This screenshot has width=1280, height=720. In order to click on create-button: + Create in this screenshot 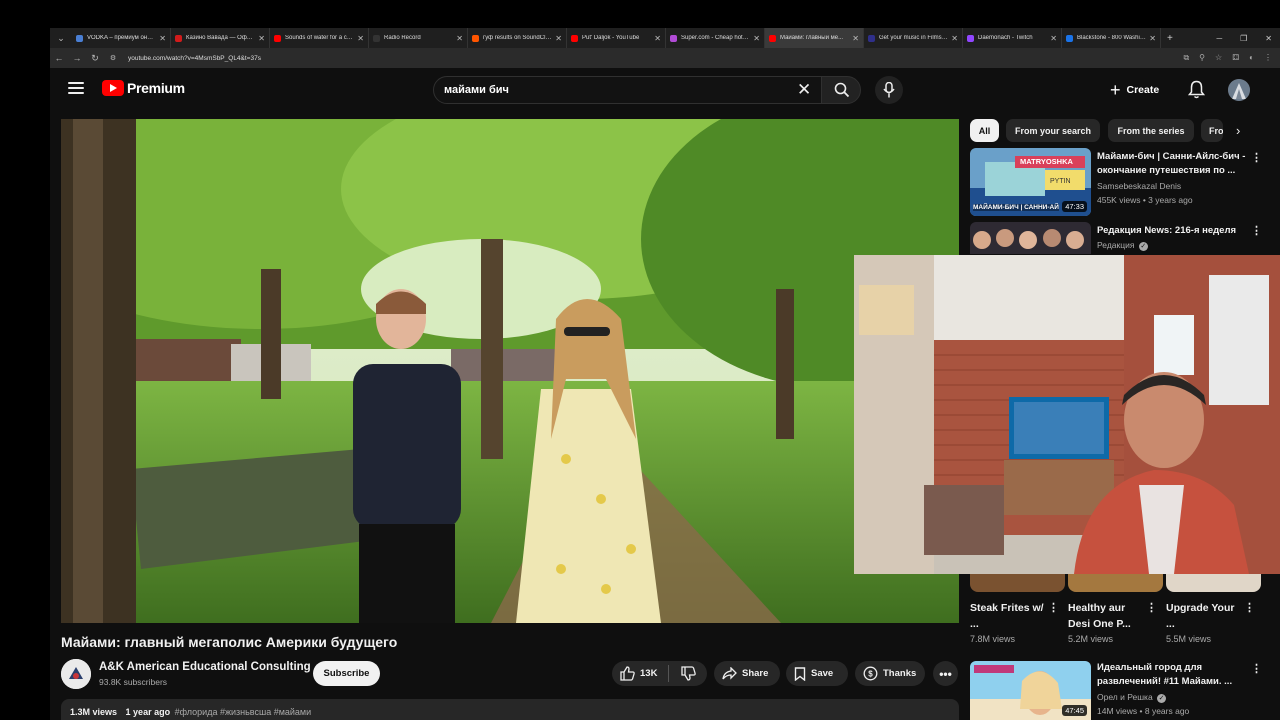, I will do `click(1134, 90)`.